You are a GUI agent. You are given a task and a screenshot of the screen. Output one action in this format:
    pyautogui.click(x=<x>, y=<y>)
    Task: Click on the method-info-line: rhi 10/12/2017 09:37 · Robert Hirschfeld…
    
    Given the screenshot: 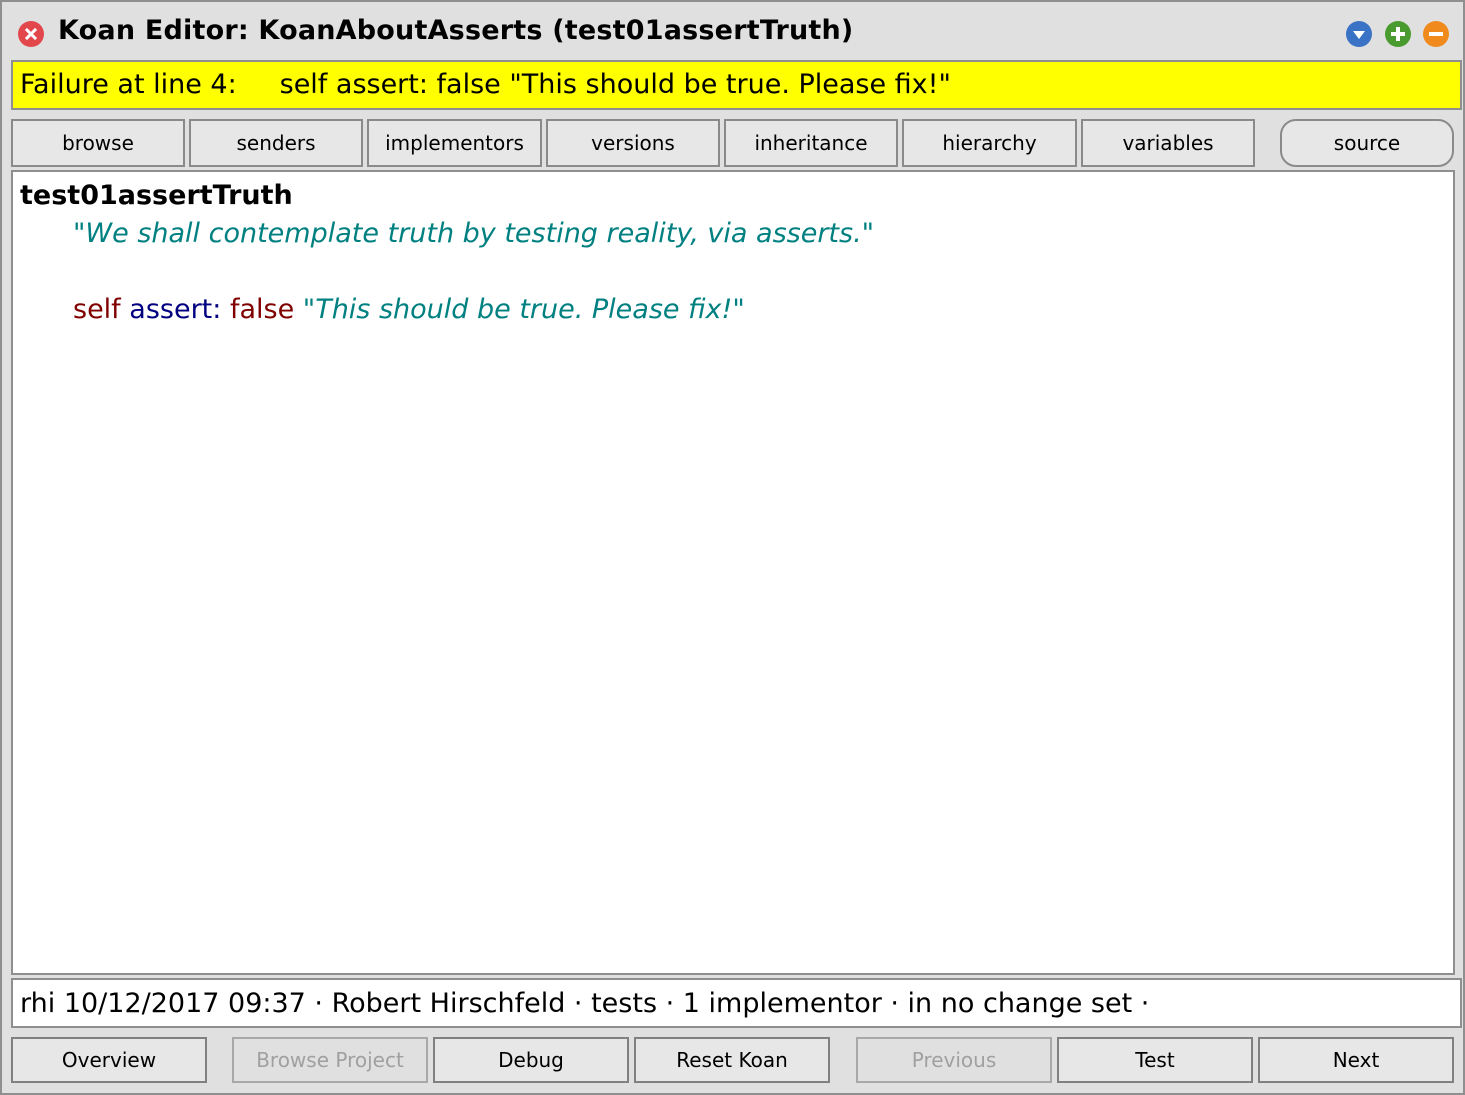 What is the action you would take?
    pyautogui.click(x=736, y=1003)
    